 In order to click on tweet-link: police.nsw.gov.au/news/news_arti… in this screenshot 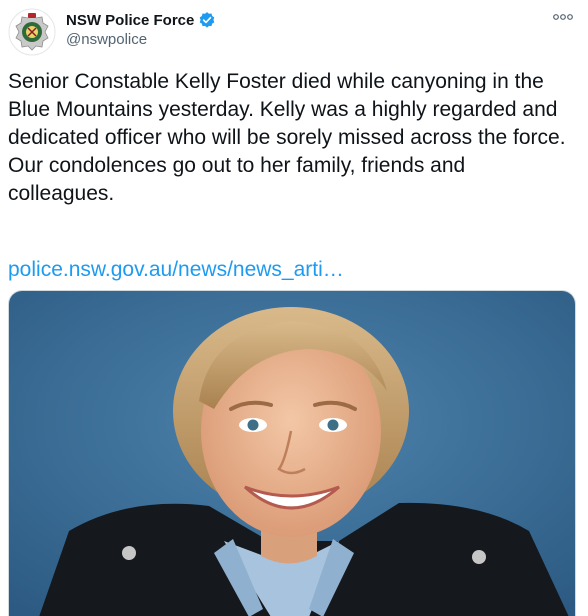, I will do `click(176, 270)`.